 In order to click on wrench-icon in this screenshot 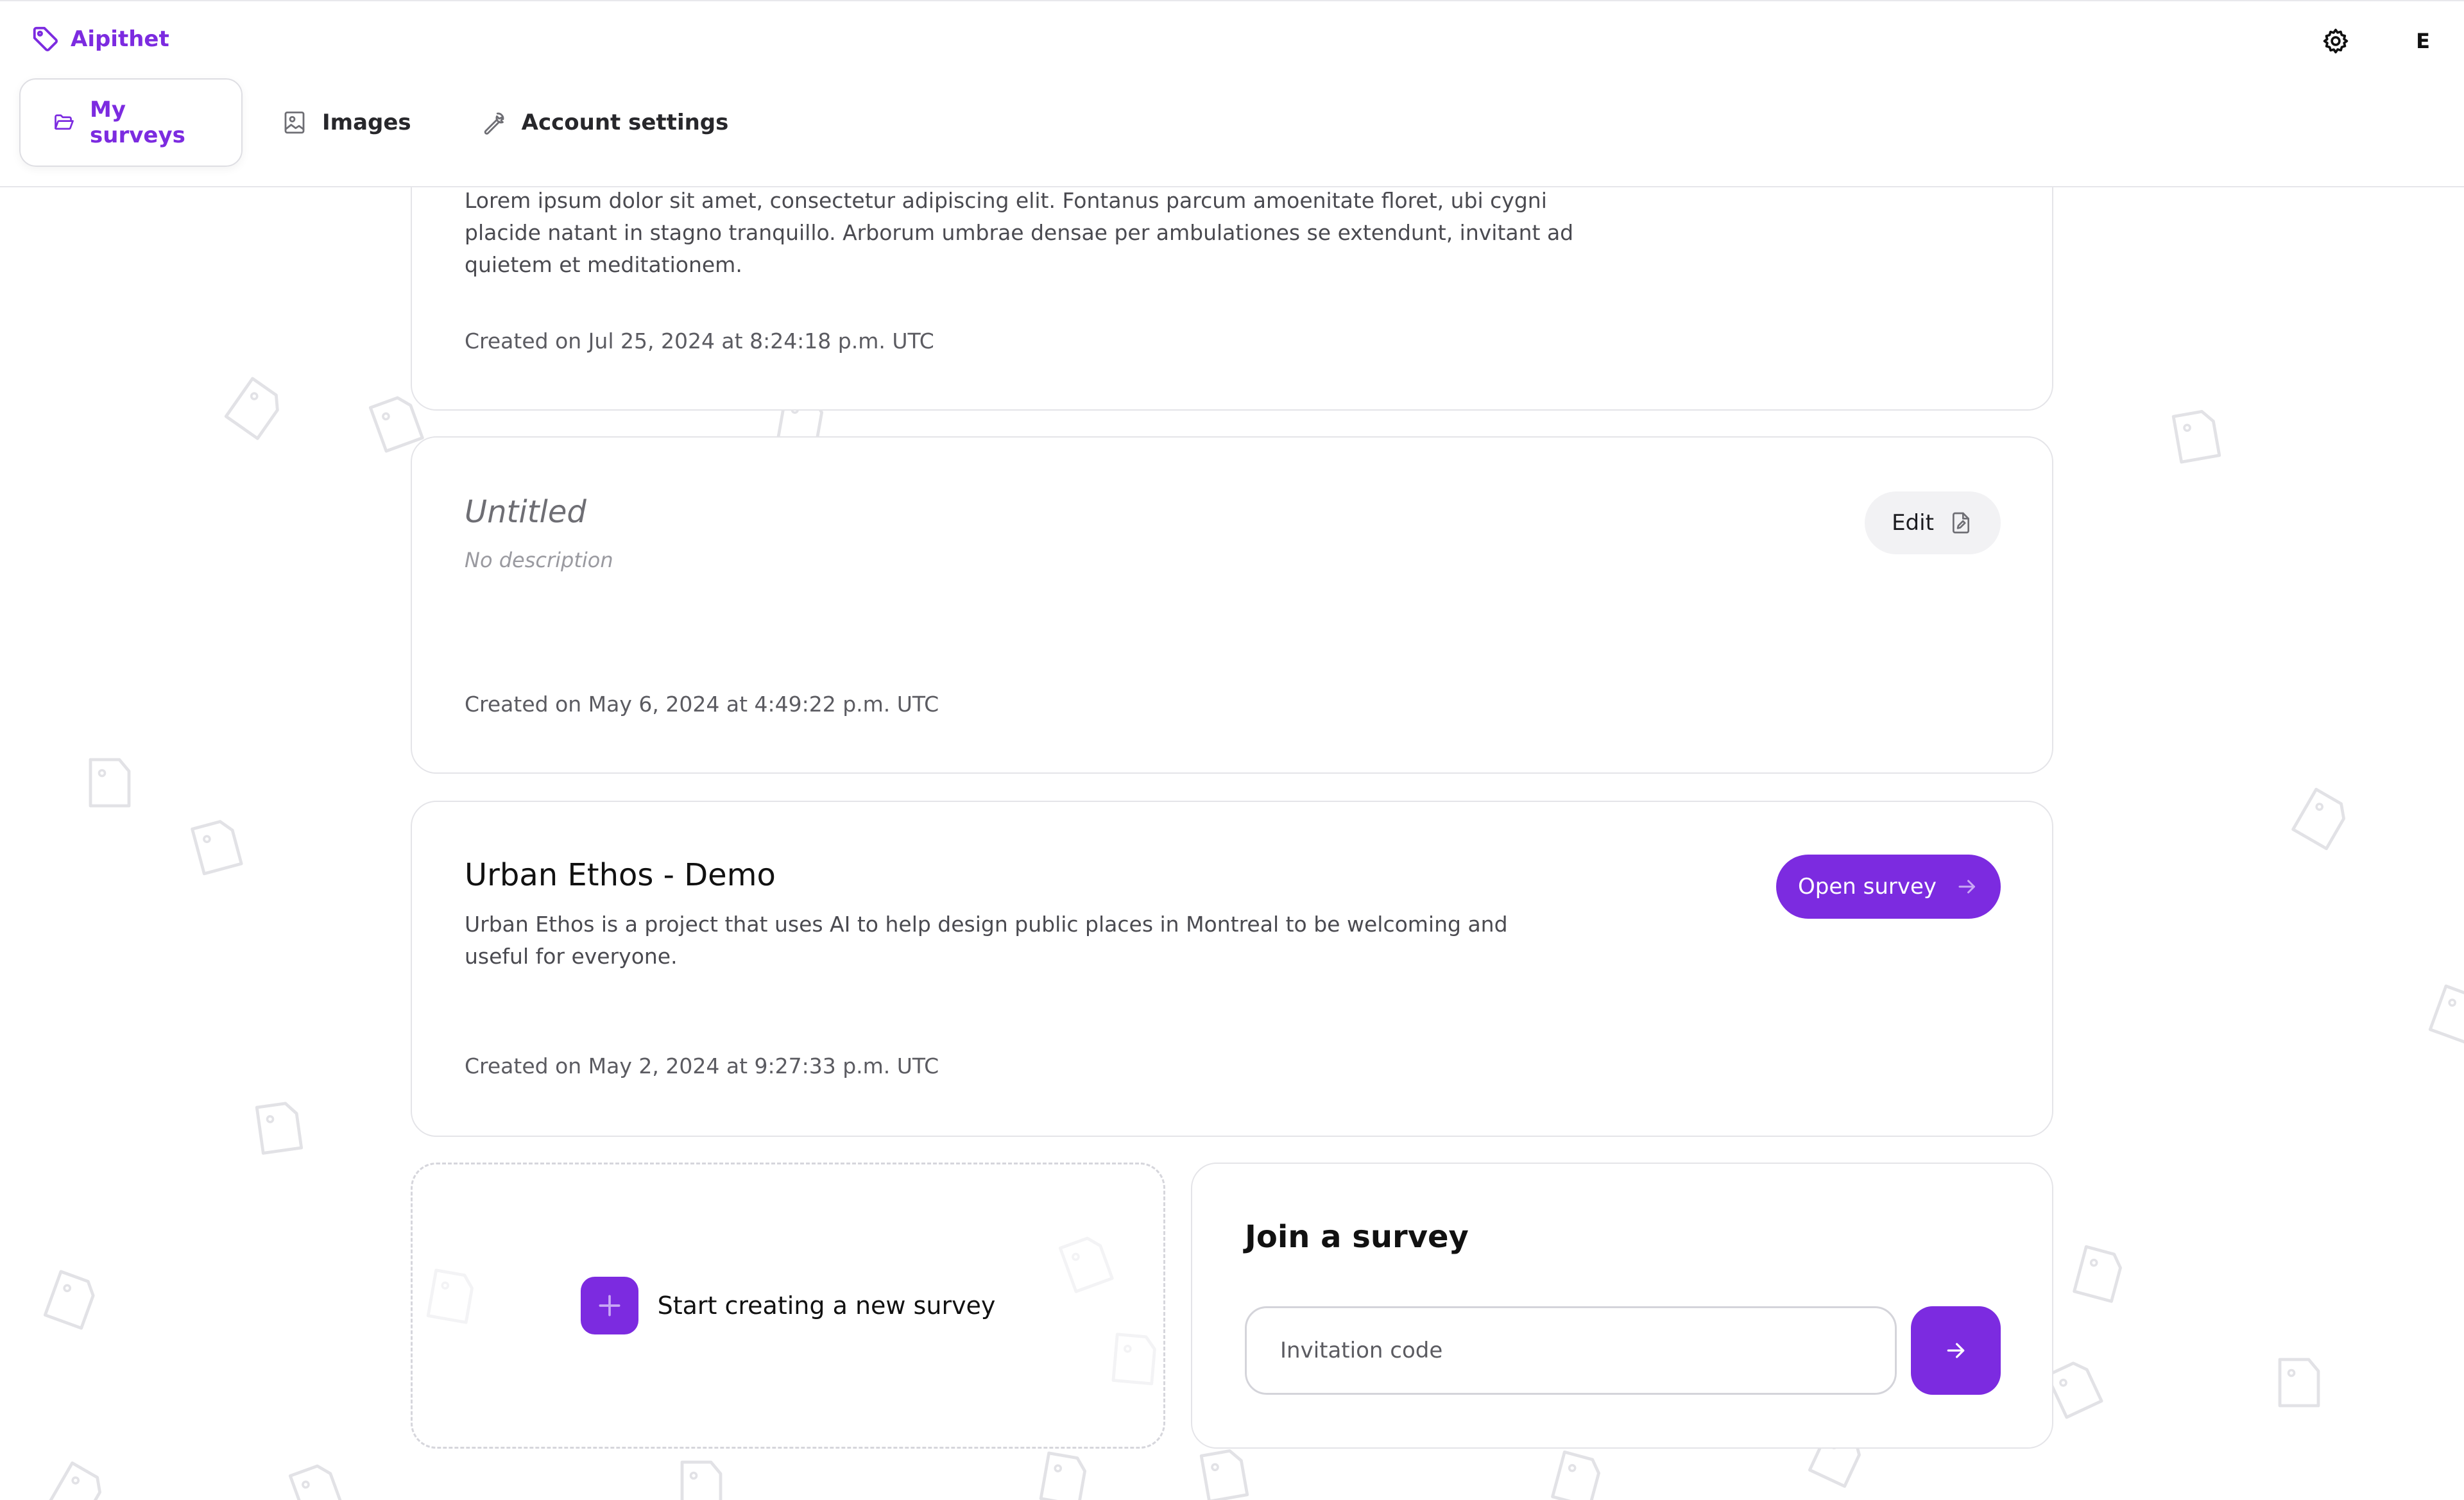, I will do `click(494, 123)`.